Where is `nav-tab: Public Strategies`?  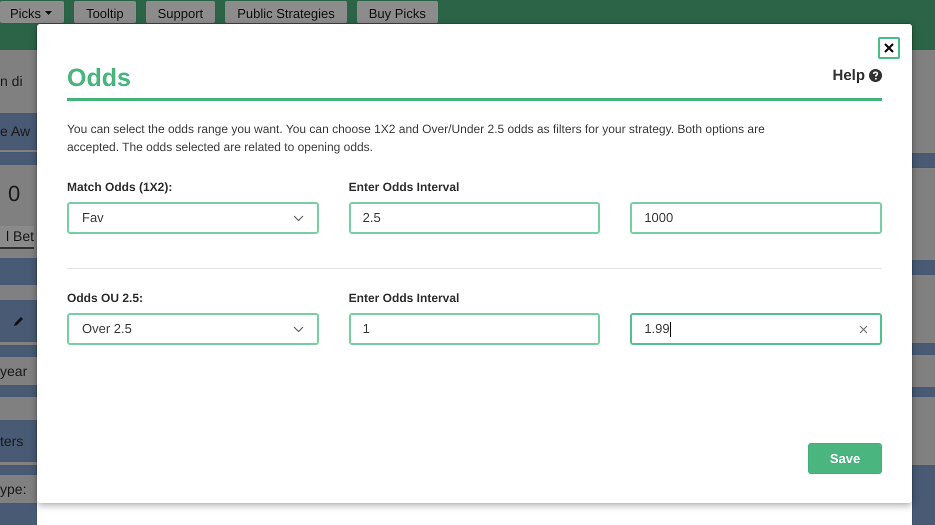 nav-tab: Public Strategies is located at coordinates (286, 12).